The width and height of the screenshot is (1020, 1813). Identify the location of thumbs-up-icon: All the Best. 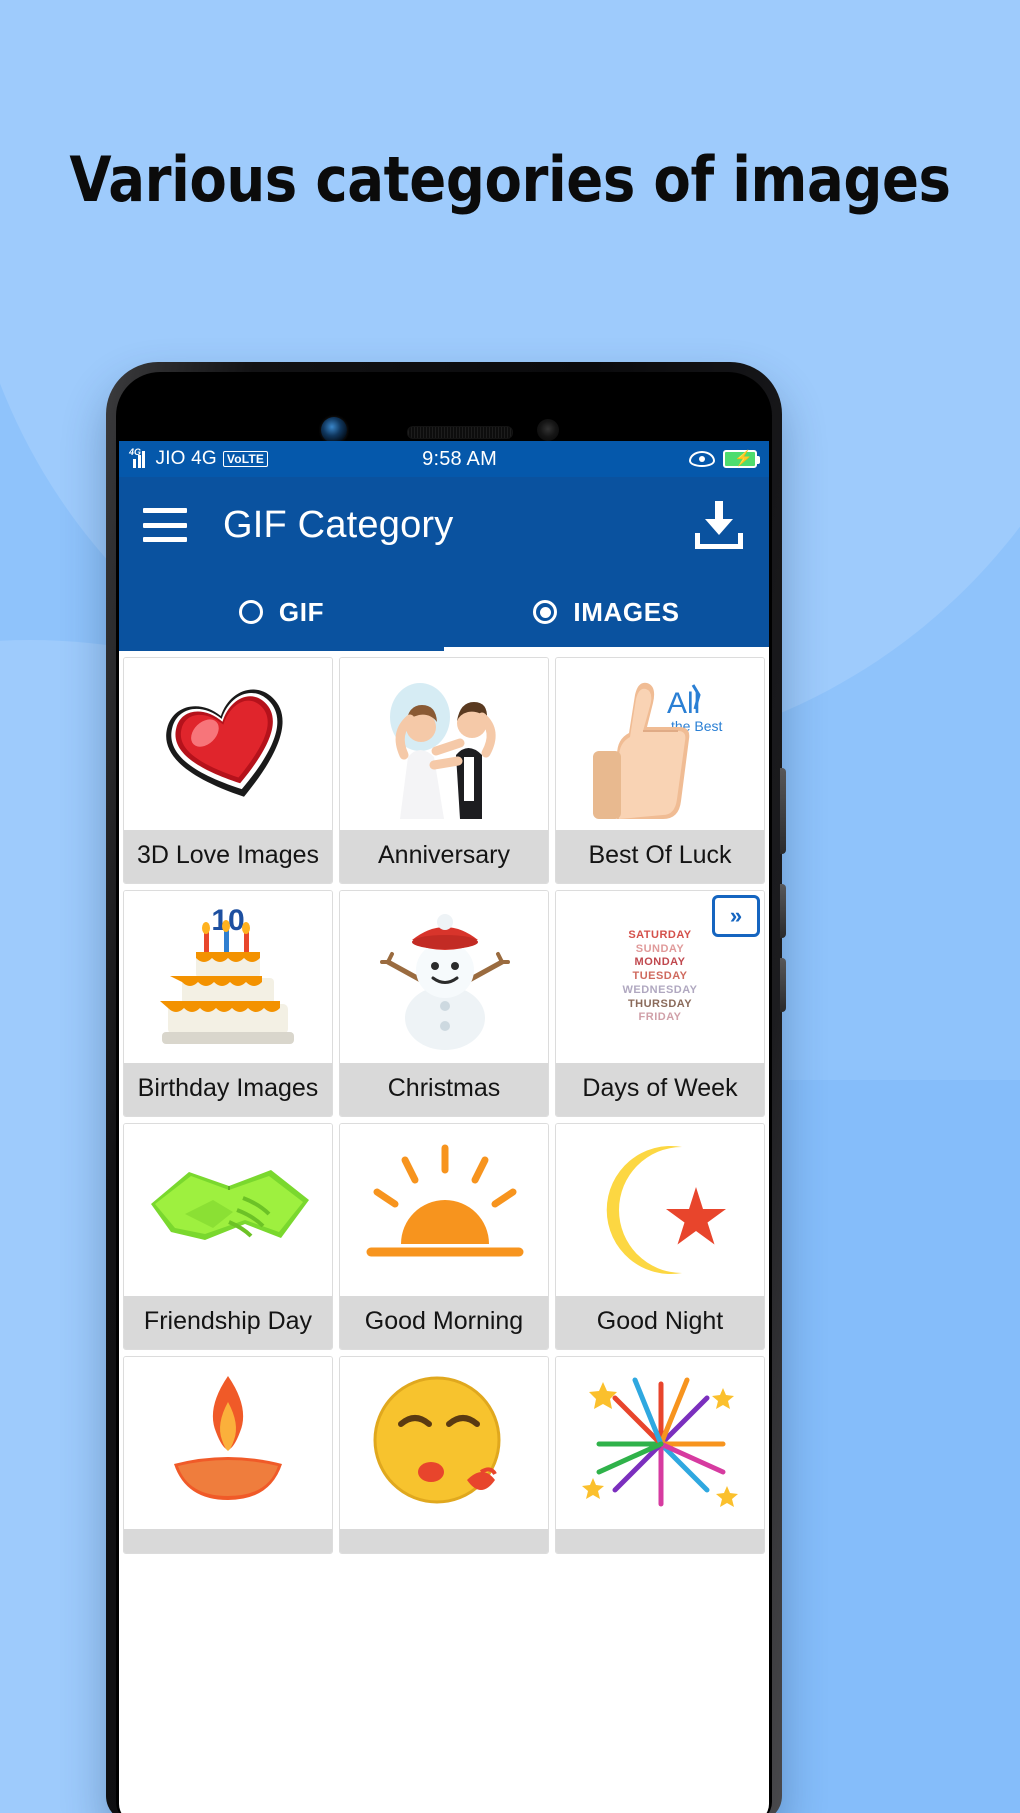
(660, 744).